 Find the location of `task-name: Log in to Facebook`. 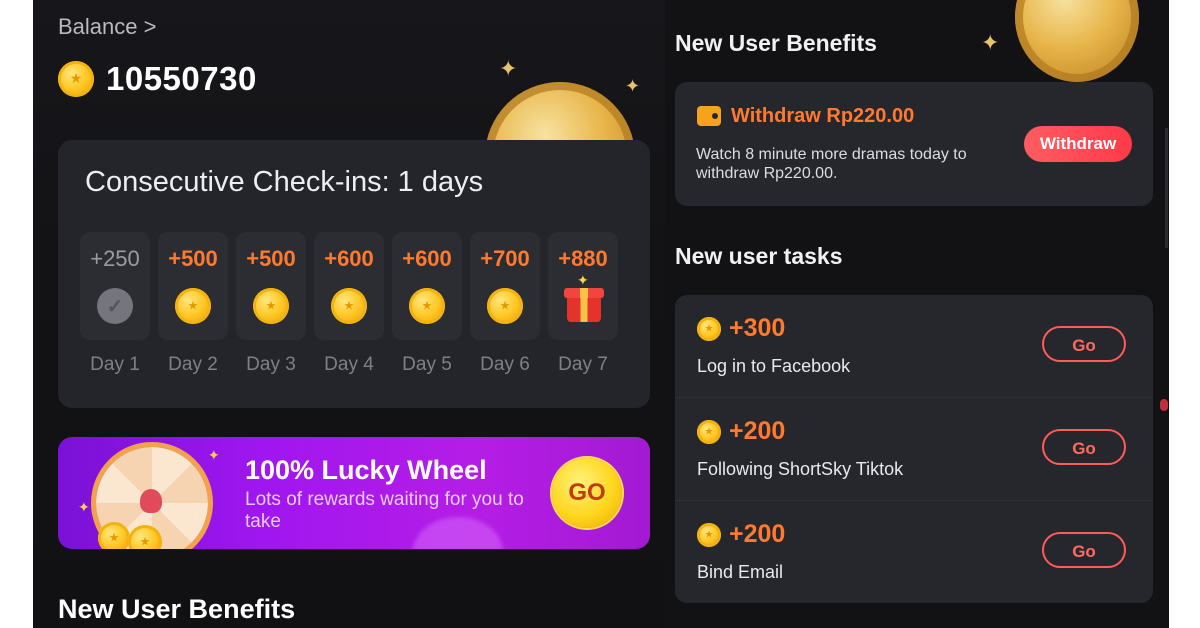

task-name: Log in to Facebook is located at coordinates (774, 366).